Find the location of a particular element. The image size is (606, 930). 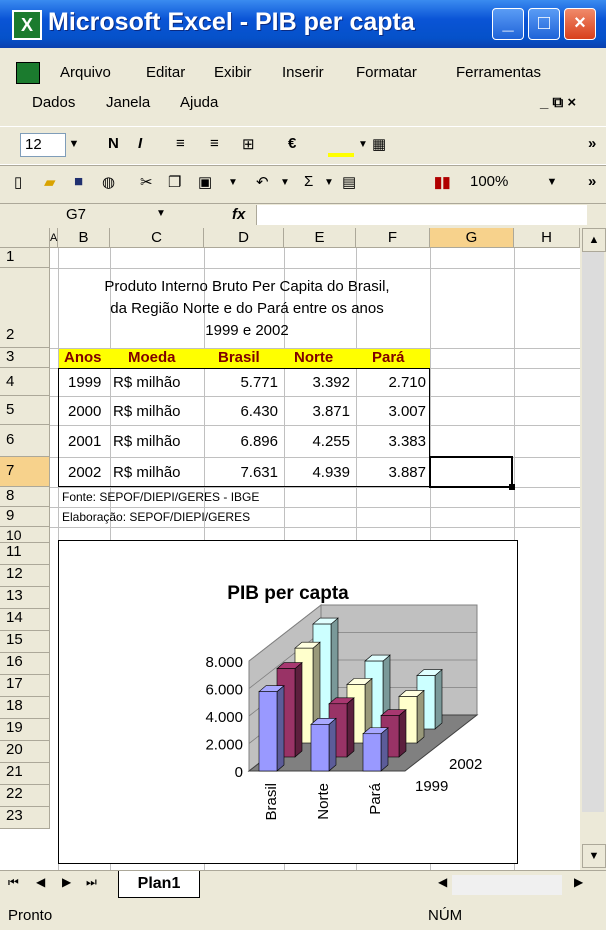

paste-icon: ▣ is located at coordinates (205, 182).